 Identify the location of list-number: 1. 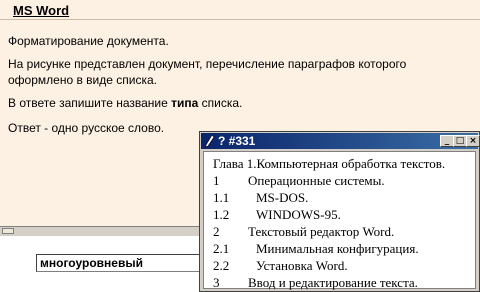
(216, 180).